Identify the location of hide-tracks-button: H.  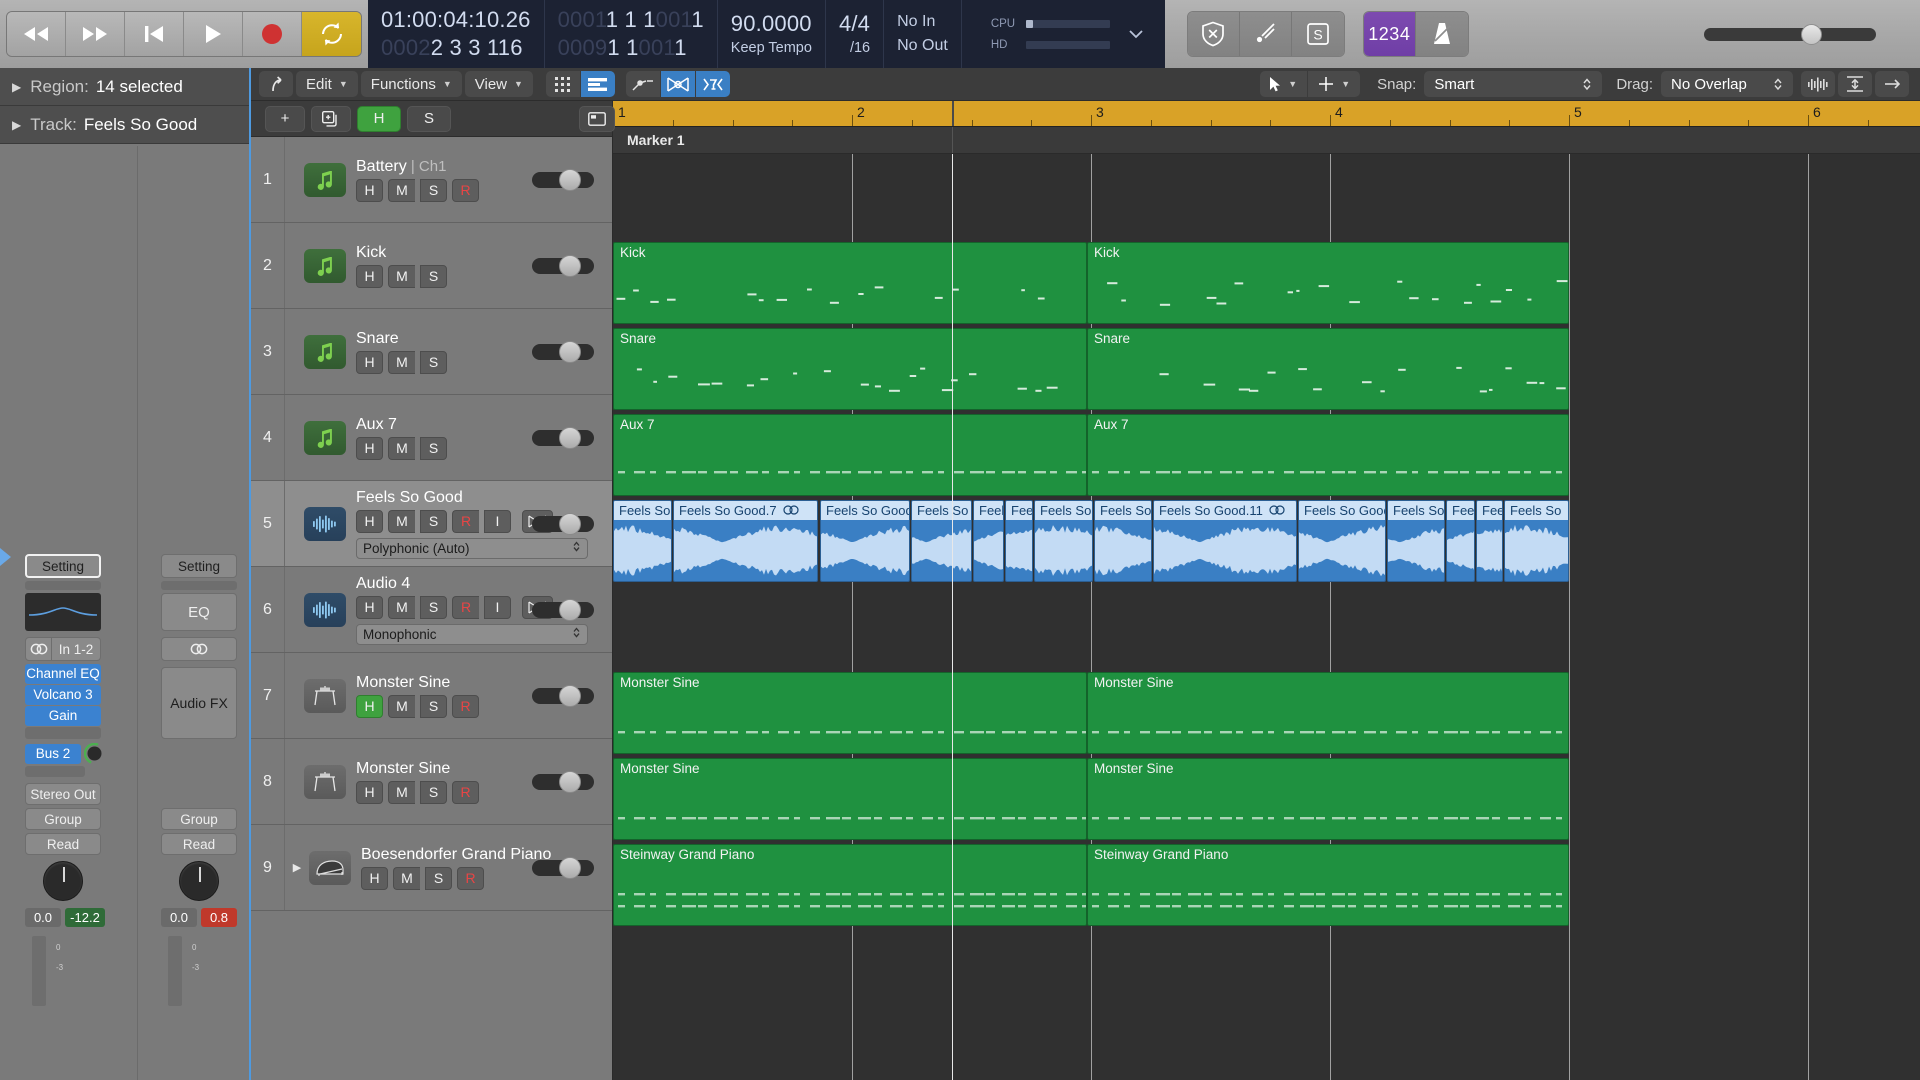
(379, 118).